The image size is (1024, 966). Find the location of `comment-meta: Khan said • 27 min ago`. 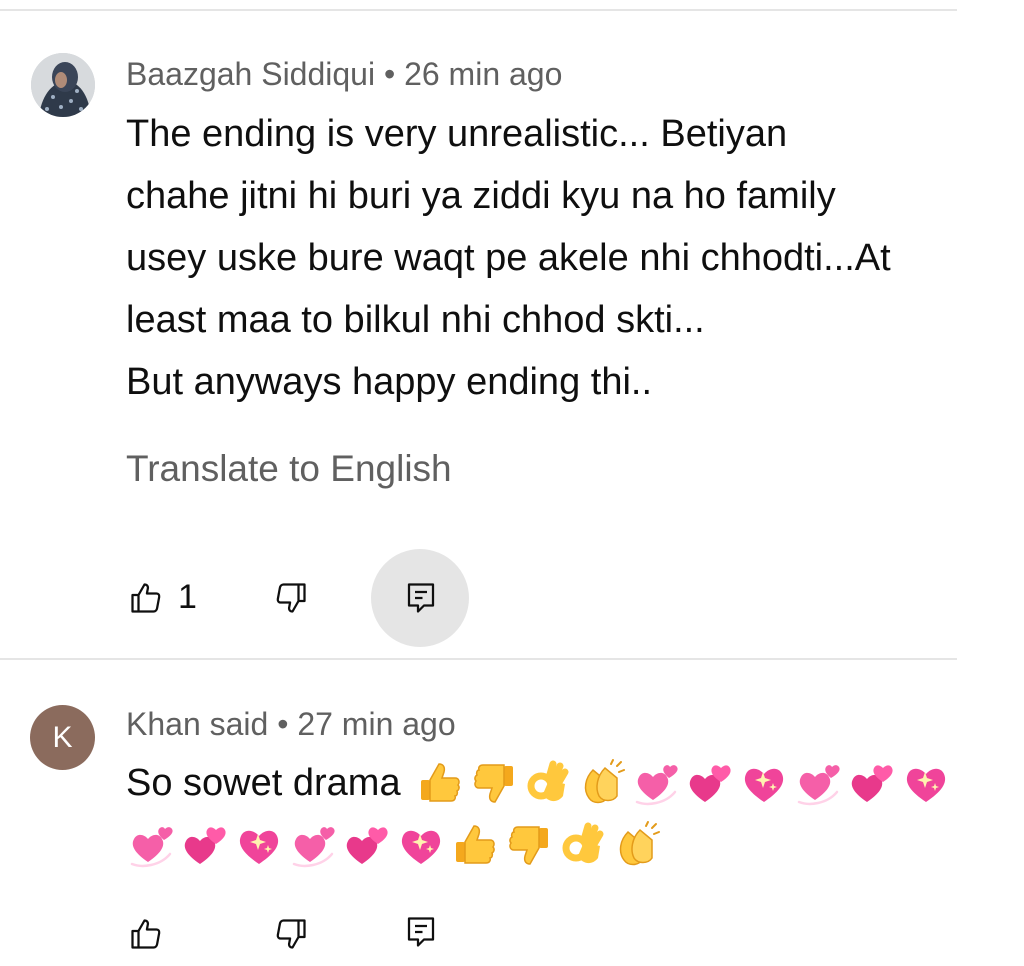

comment-meta: Khan said • 27 min ago is located at coordinates (291, 724).